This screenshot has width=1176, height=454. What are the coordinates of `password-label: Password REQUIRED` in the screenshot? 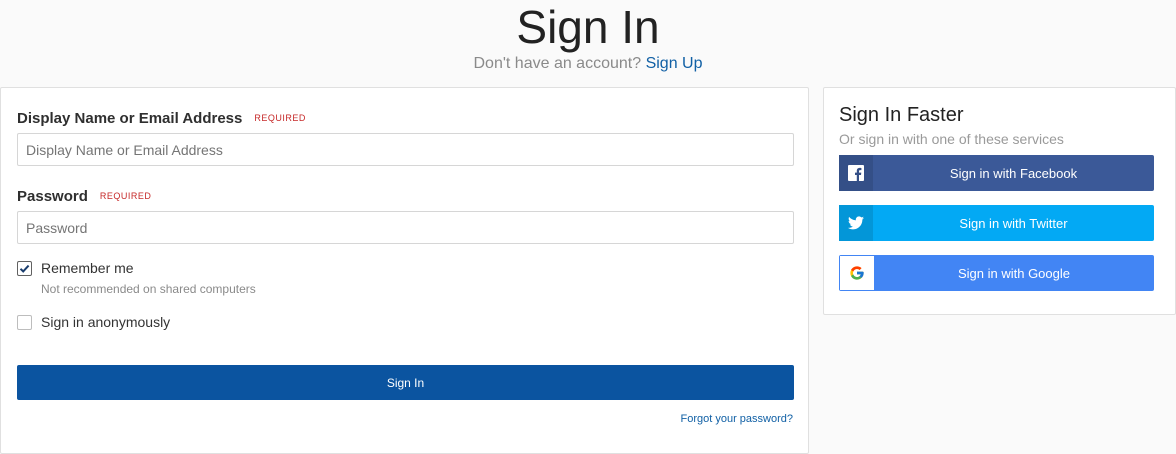 It's located at (84, 196).